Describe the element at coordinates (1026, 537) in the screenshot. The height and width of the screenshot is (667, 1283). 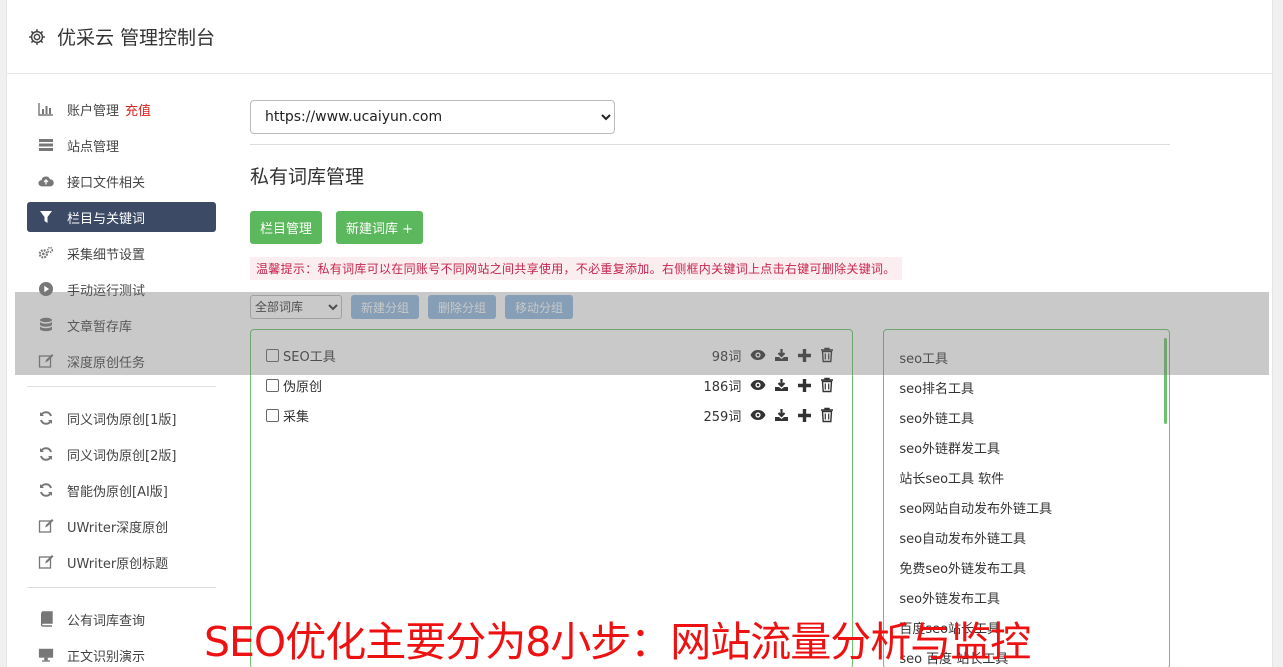
I see `keyword-item: seo自动发布外链工具` at that location.